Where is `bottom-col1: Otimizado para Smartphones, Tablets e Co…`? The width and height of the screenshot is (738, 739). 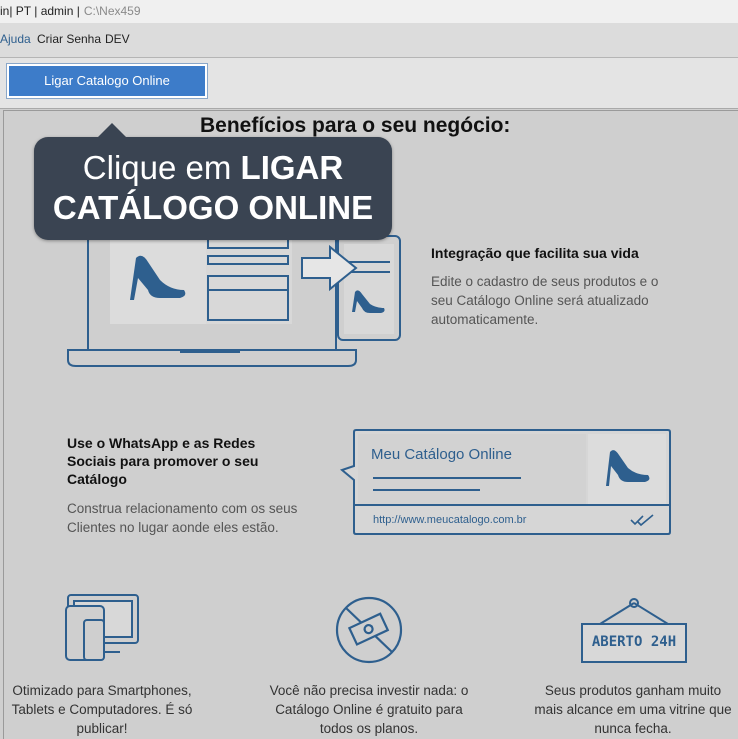
bottom-col1: Otimizado para Smartphones, Tablets e Co… is located at coordinates (102, 709).